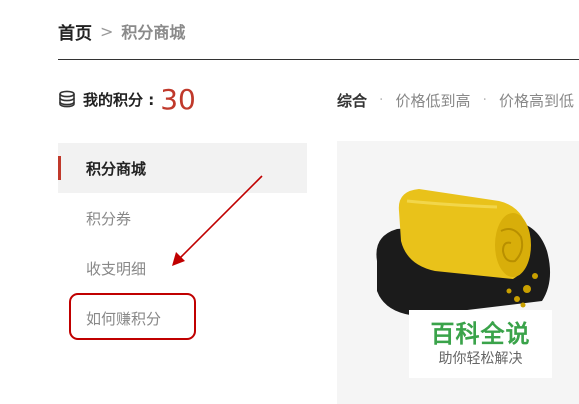  Describe the element at coordinates (536, 100) in the screenshot. I see `sort-option-price-desc: 价格高到低` at that location.